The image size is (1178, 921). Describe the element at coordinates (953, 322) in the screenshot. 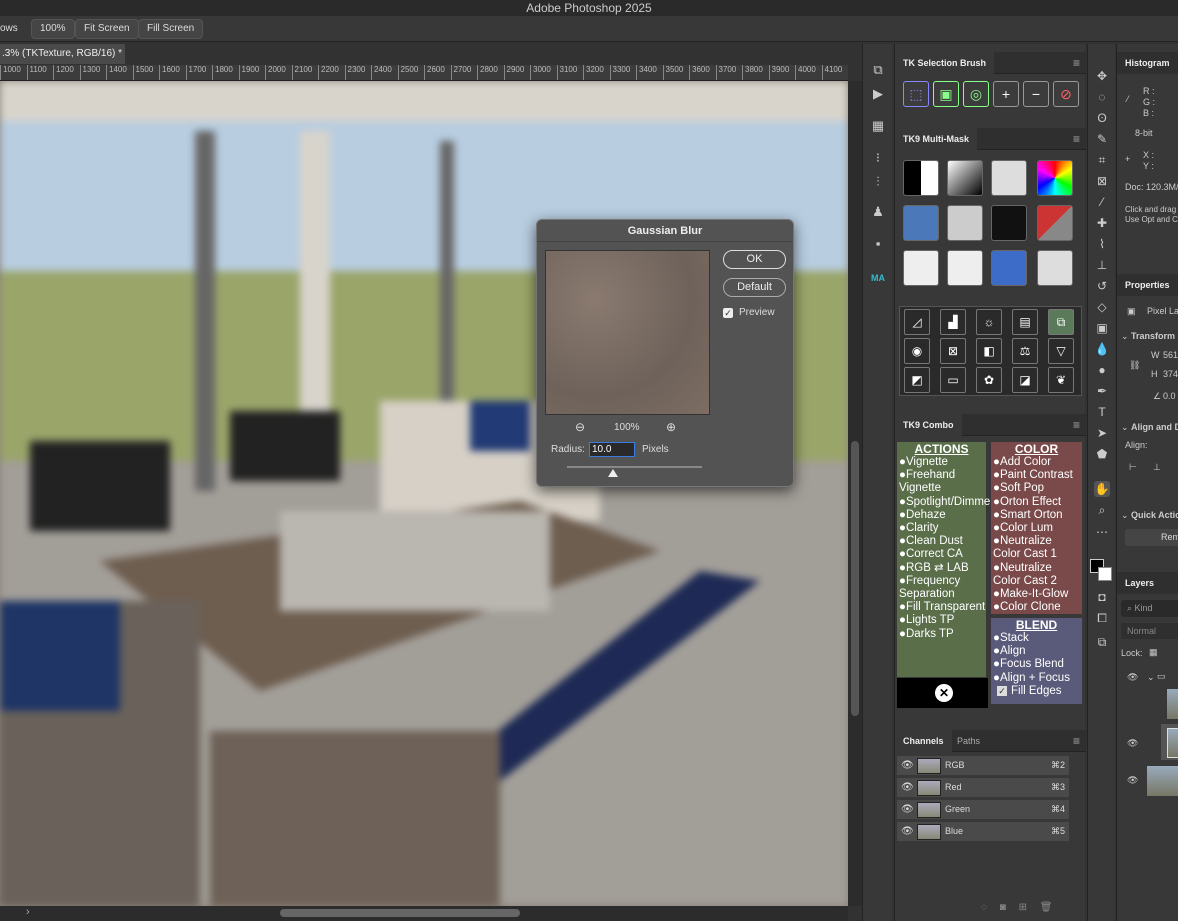

I see `levels-icon: ▟` at that location.